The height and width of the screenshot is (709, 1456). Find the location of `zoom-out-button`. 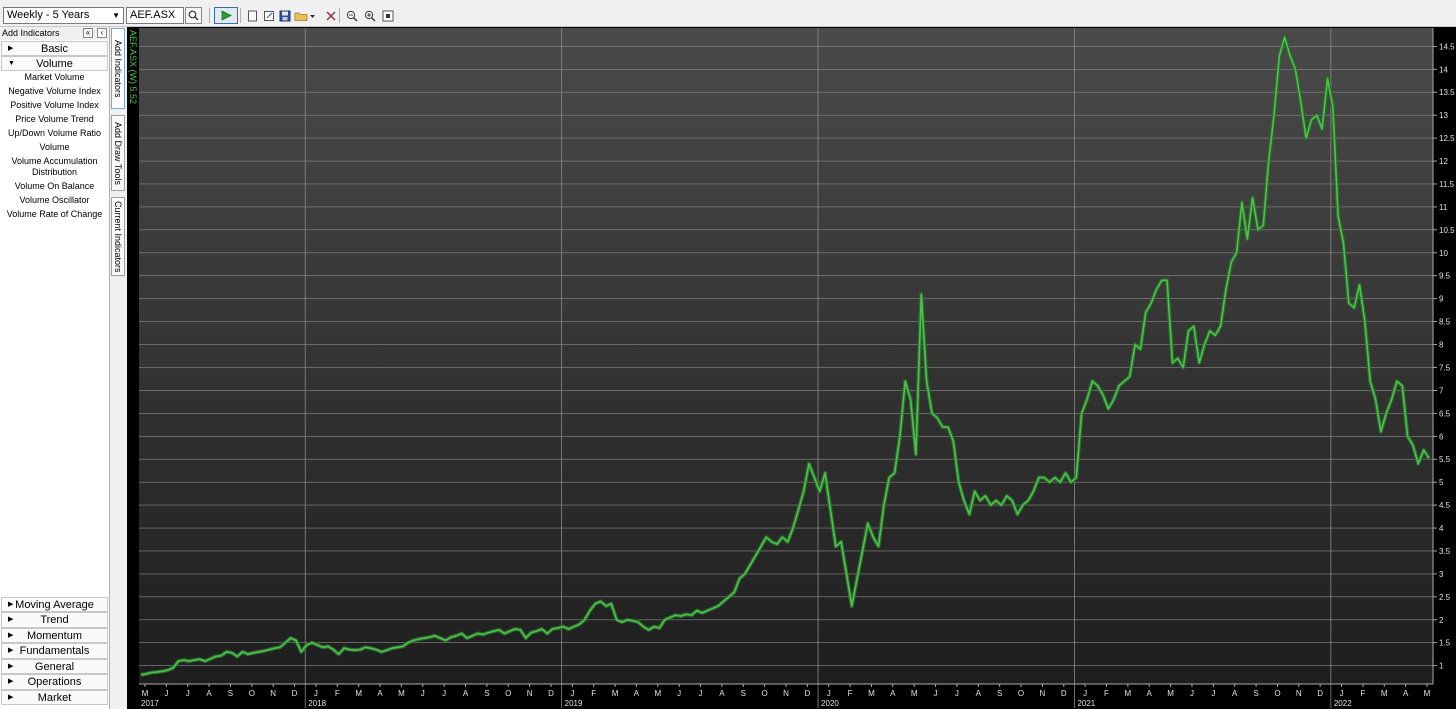

zoom-out-button is located at coordinates (351, 15).